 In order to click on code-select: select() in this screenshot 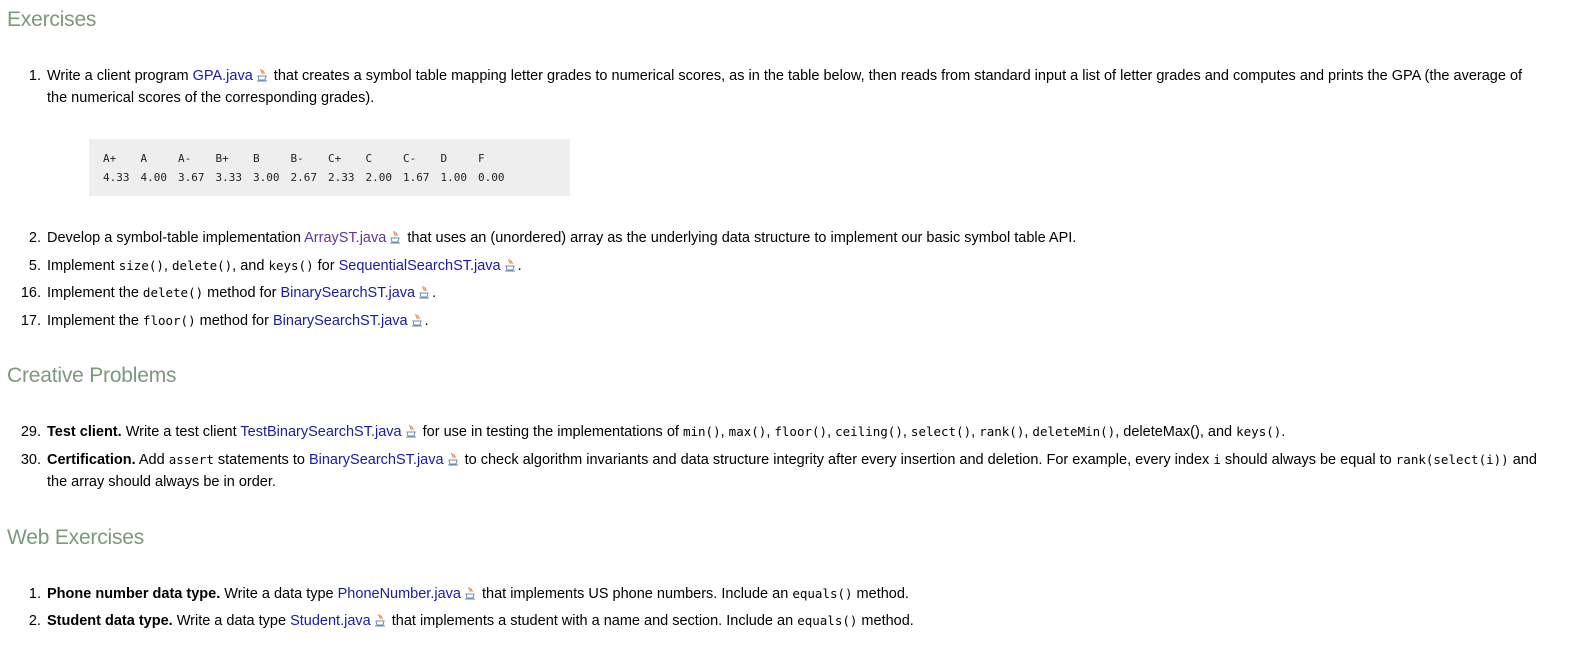, I will do `click(941, 431)`.